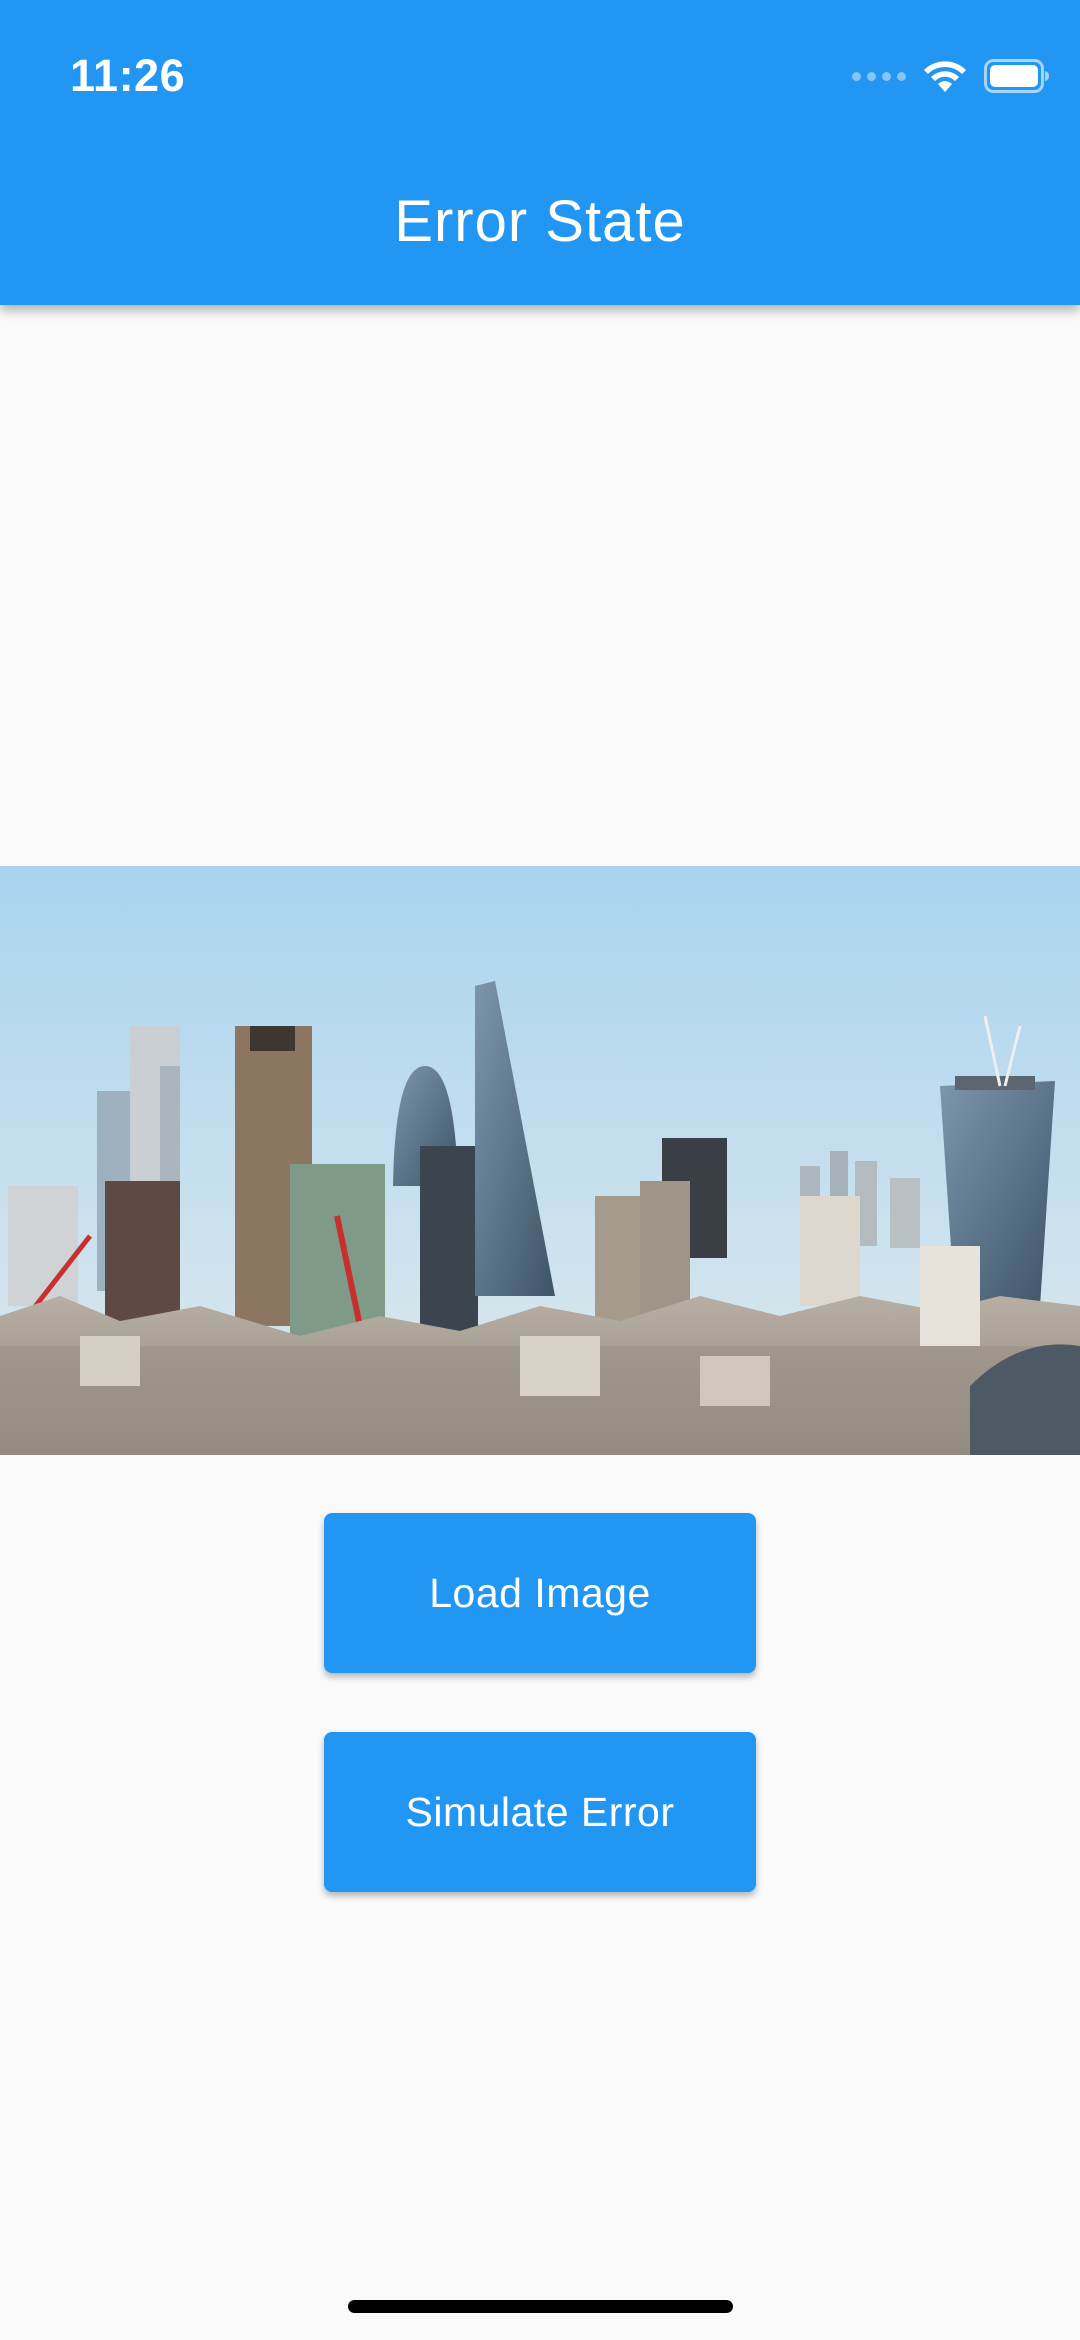 Image resolution: width=1080 pixels, height=2340 pixels. What do you see at coordinates (540, 221) in the screenshot?
I see `page-title: Error State` at bounding box center [540, 221].